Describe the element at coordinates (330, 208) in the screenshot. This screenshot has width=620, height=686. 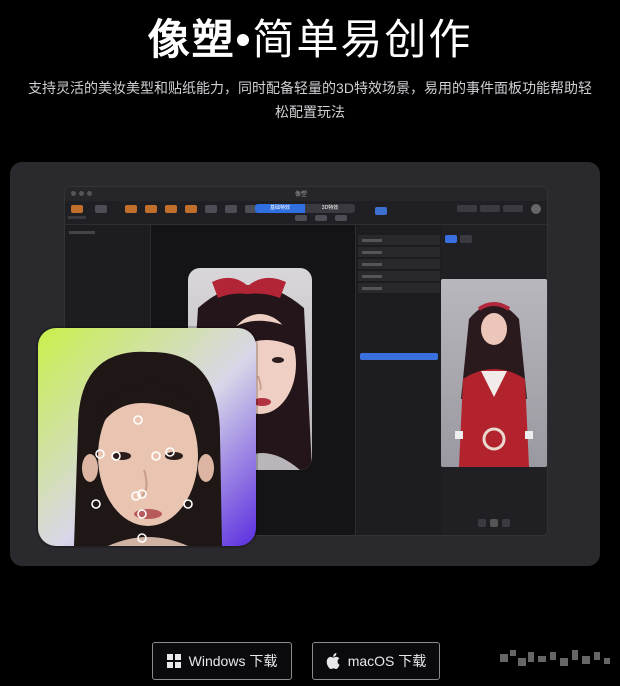
I see `segment-3d: 3D特效` at that location.